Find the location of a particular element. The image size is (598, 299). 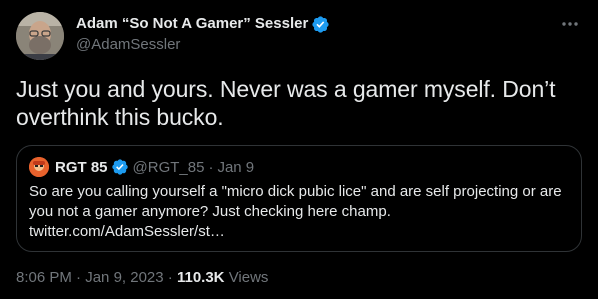

tweet-time: 8:06 PM is located at coordinates (44, 277).